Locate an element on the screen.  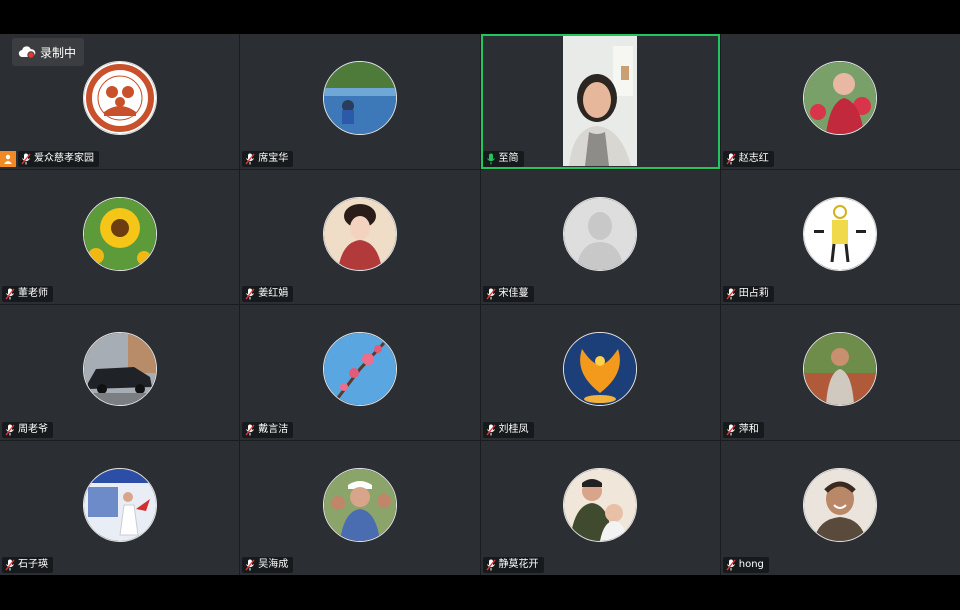
mic-active-icon is located at coordinates (490, 158).